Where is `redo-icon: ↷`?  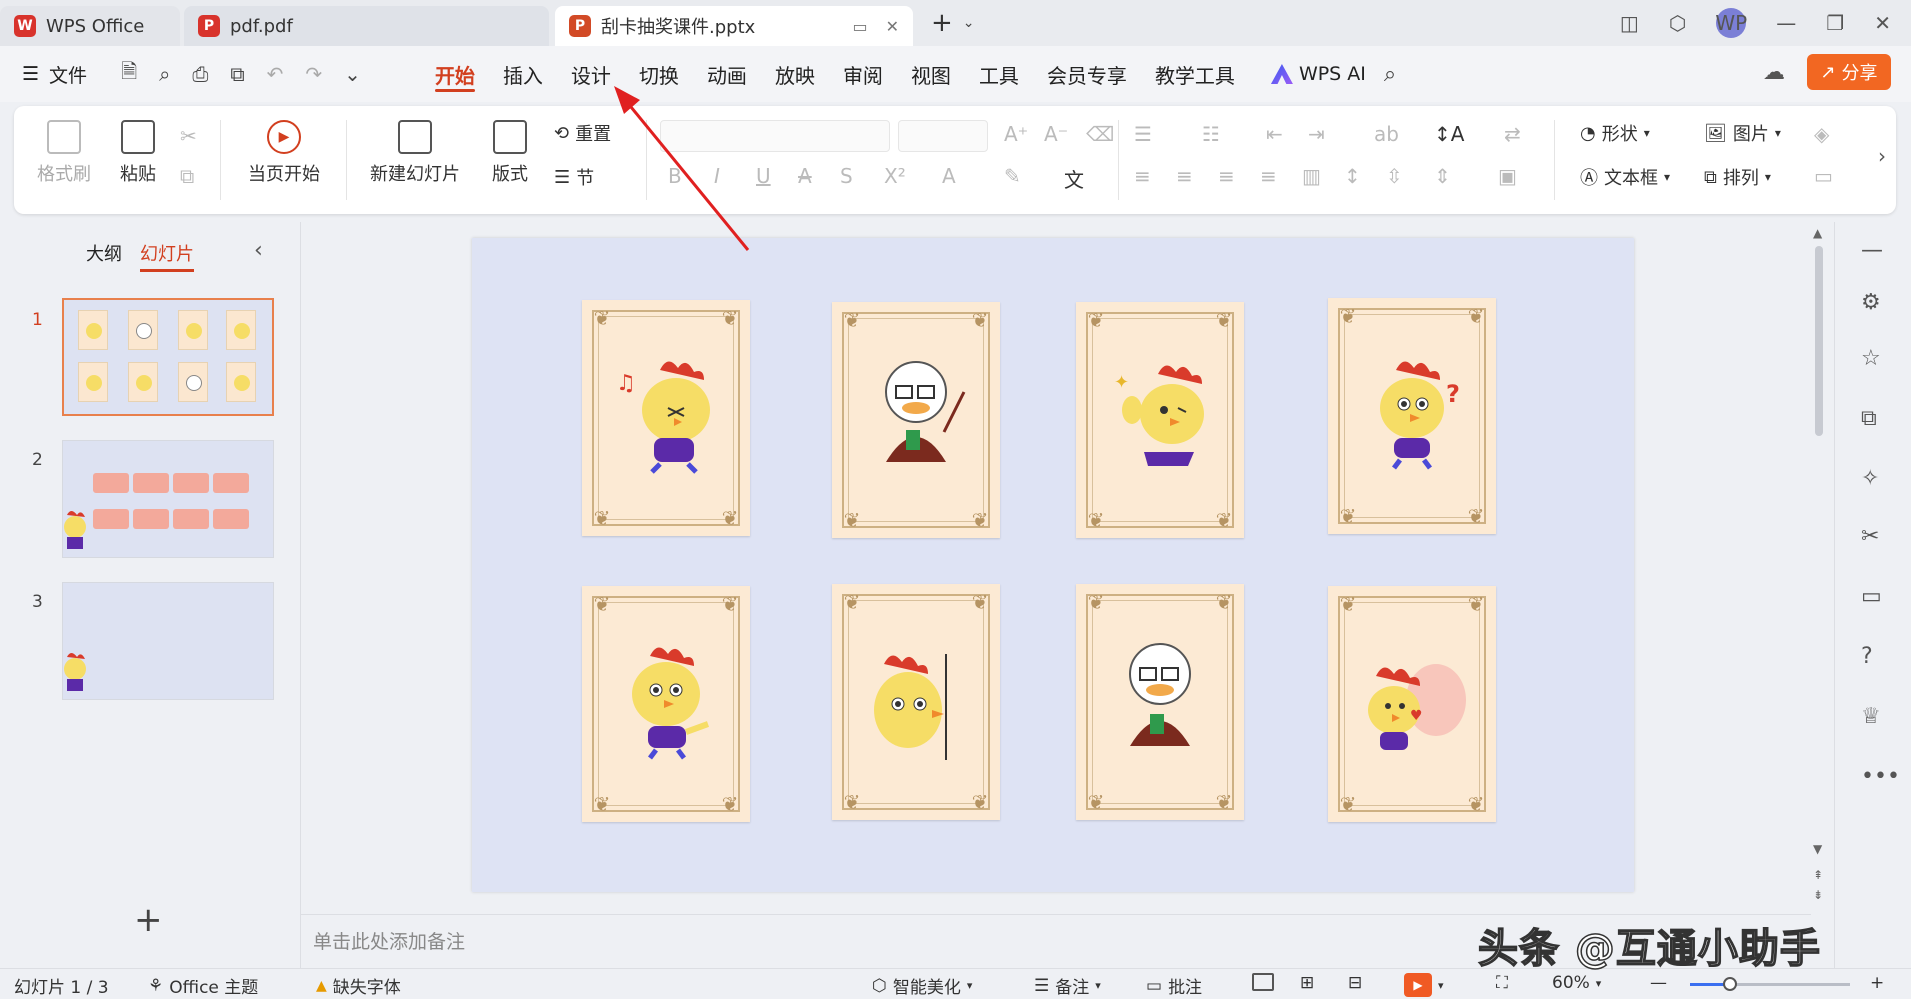 redo-icon: ↷ is located at coordinates (313, 74).